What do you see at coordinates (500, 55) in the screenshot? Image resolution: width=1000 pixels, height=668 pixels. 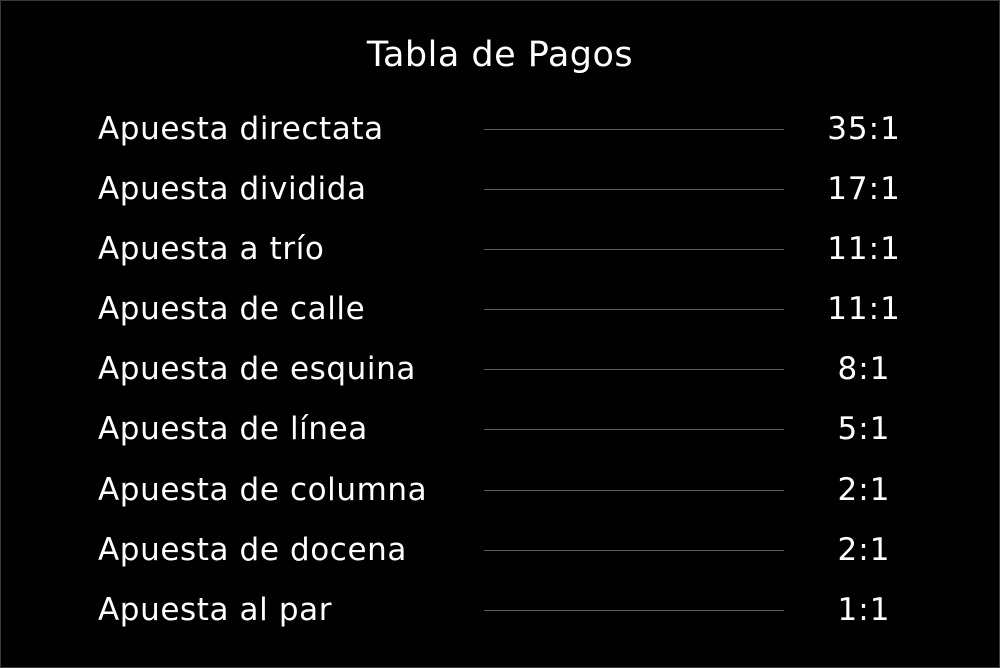 I see `page-title: Tabla de Pagos` at bounding box center [500, 55].